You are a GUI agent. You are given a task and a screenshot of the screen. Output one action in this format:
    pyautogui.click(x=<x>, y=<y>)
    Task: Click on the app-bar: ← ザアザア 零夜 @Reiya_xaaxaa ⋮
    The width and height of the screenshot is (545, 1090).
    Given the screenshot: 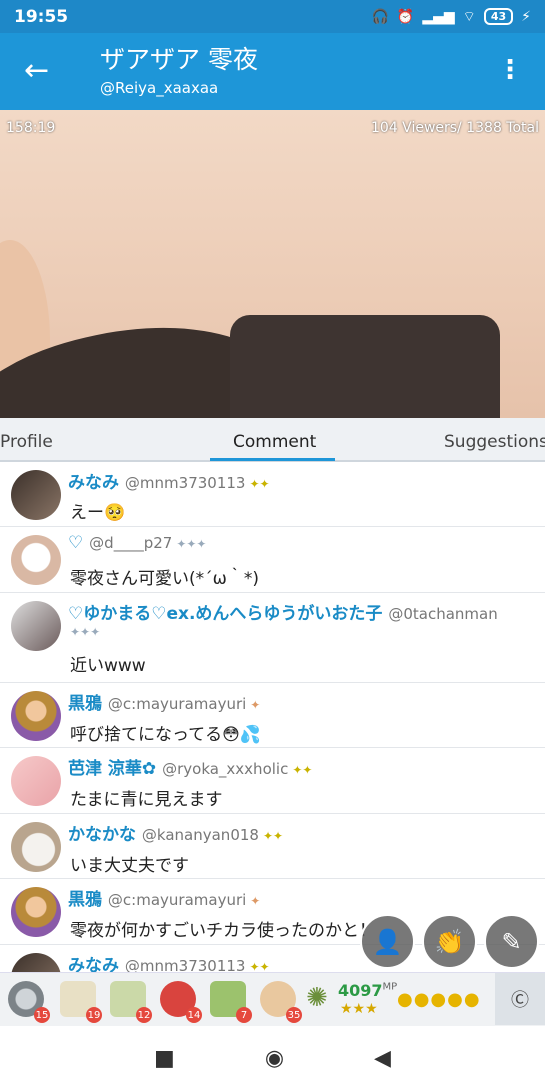 What is the action you would take?
    pyautogui.click(x=272, y=71)
    